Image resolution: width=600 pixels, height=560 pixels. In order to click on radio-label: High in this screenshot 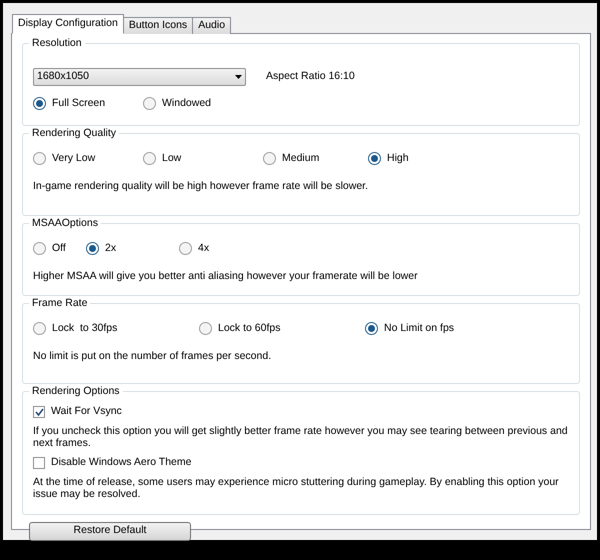, I will do `click(398, 158)`.